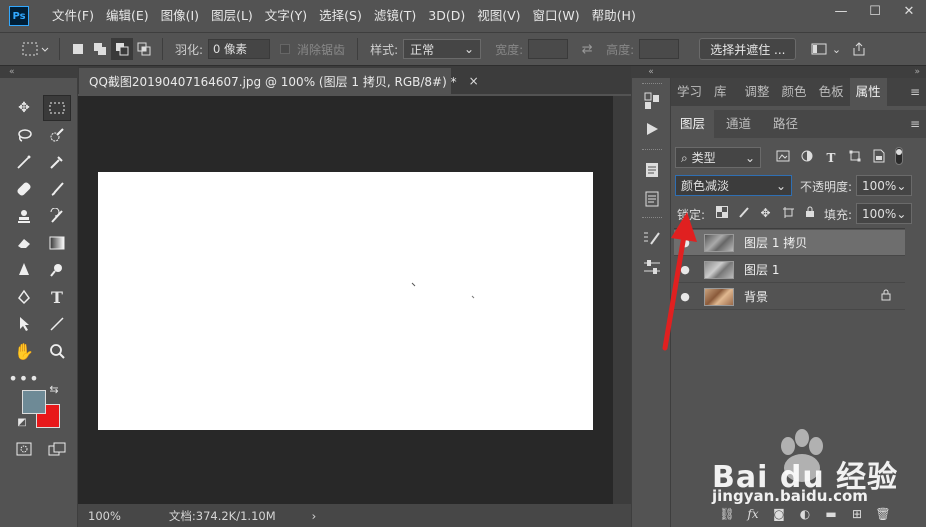  What do you see at coordinates (78, 49) in the screenshot?
I see `new-selection-icon` at bounding box center [78, 49].